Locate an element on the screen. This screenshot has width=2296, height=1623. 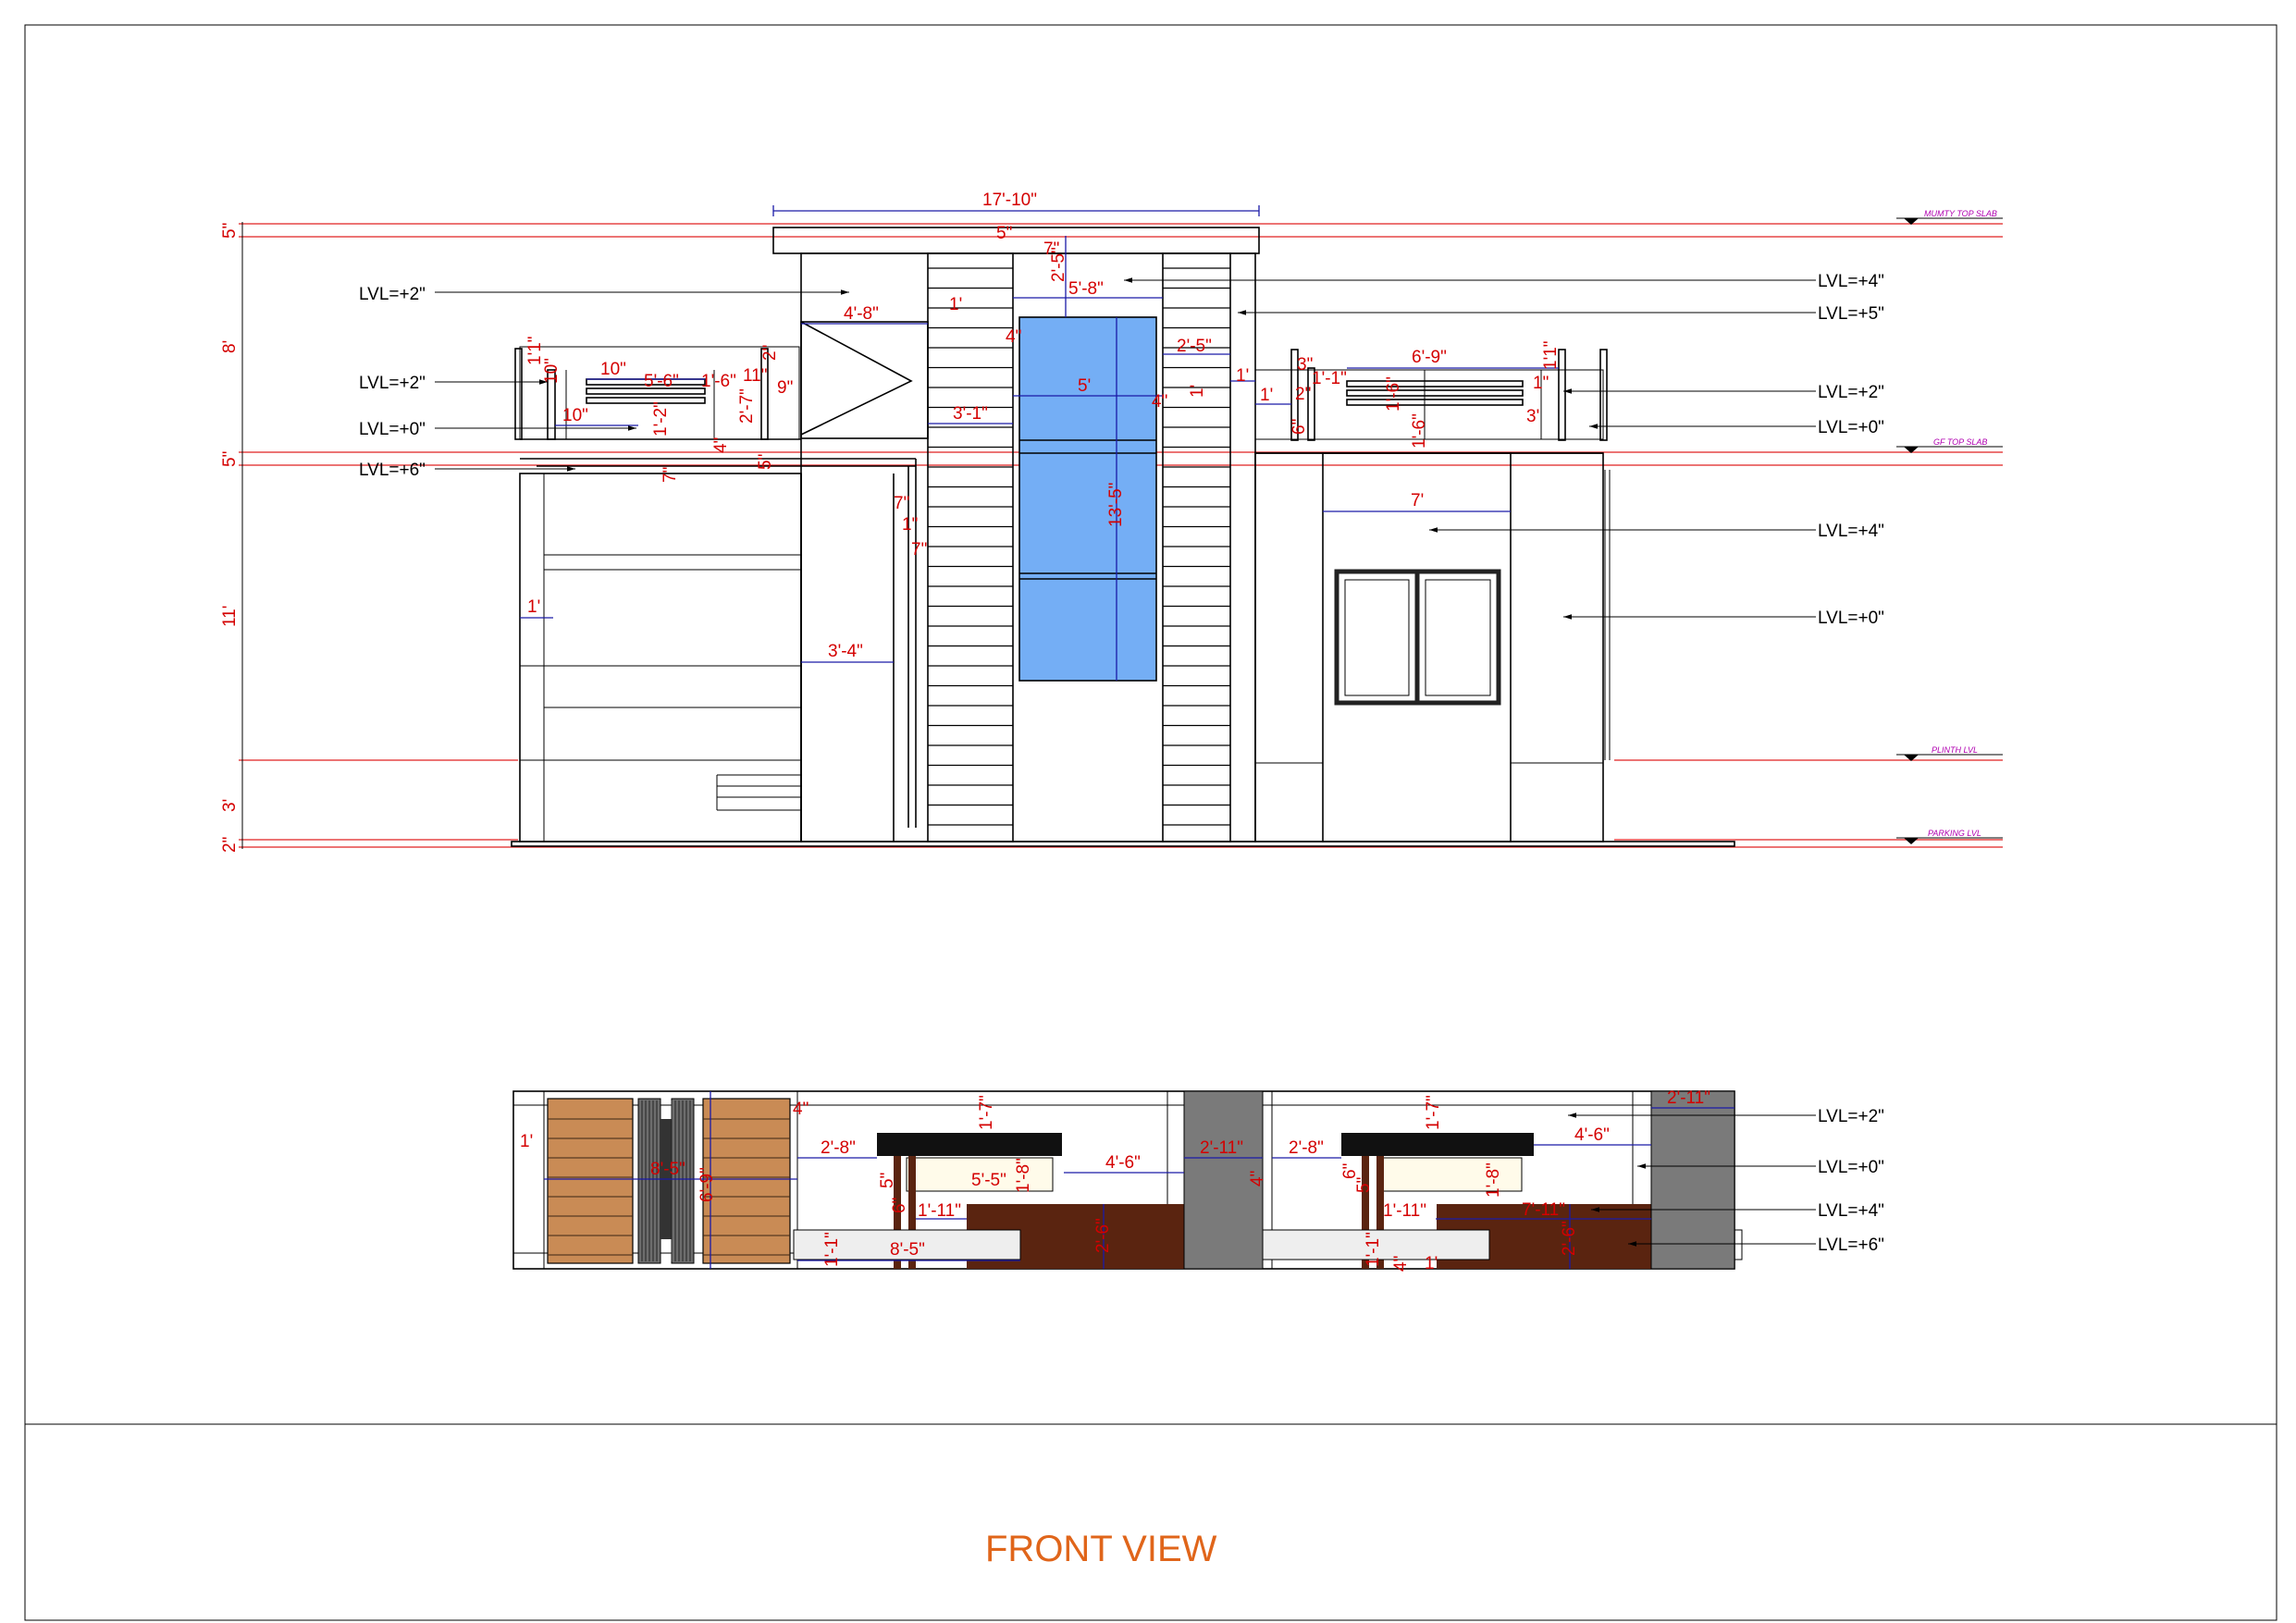
dim-3-4: 3'-4" is located at coordinates (845, 651).